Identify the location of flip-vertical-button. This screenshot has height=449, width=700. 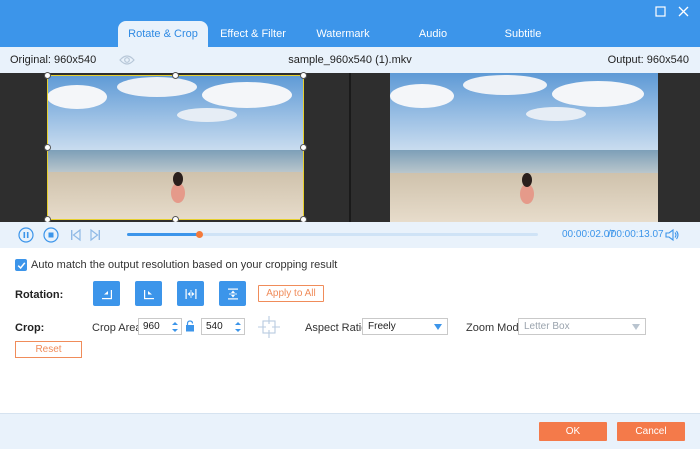
(232, 293).